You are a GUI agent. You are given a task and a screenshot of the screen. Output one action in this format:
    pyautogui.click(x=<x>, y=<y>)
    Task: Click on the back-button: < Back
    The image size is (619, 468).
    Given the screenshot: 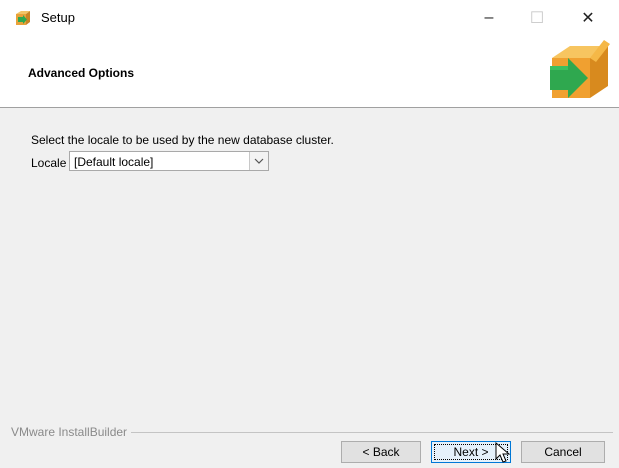 What is the action you would take?
    pyautogui.click(x=381, y=452)
    